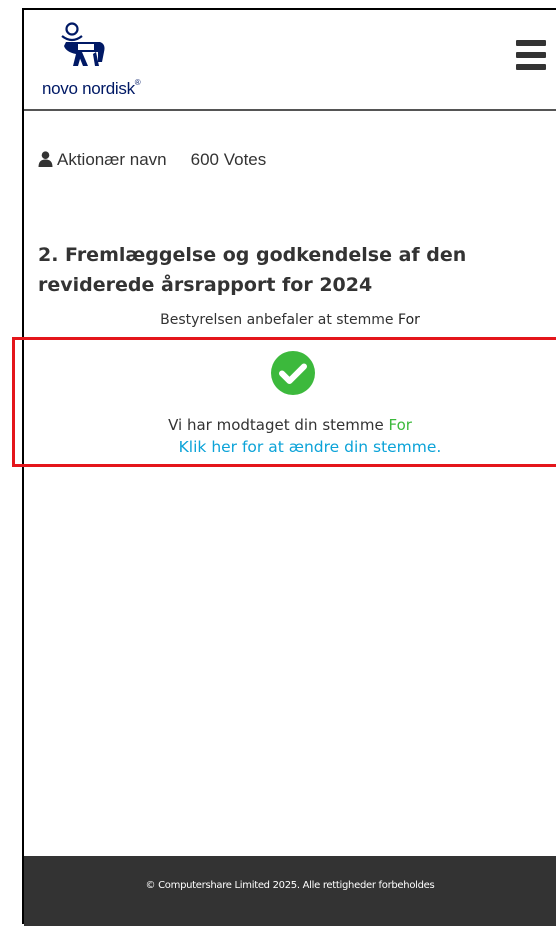 The width and height of the screenshot is (556, 932). I want to click on recommendation-value: For, so click(409, 320).